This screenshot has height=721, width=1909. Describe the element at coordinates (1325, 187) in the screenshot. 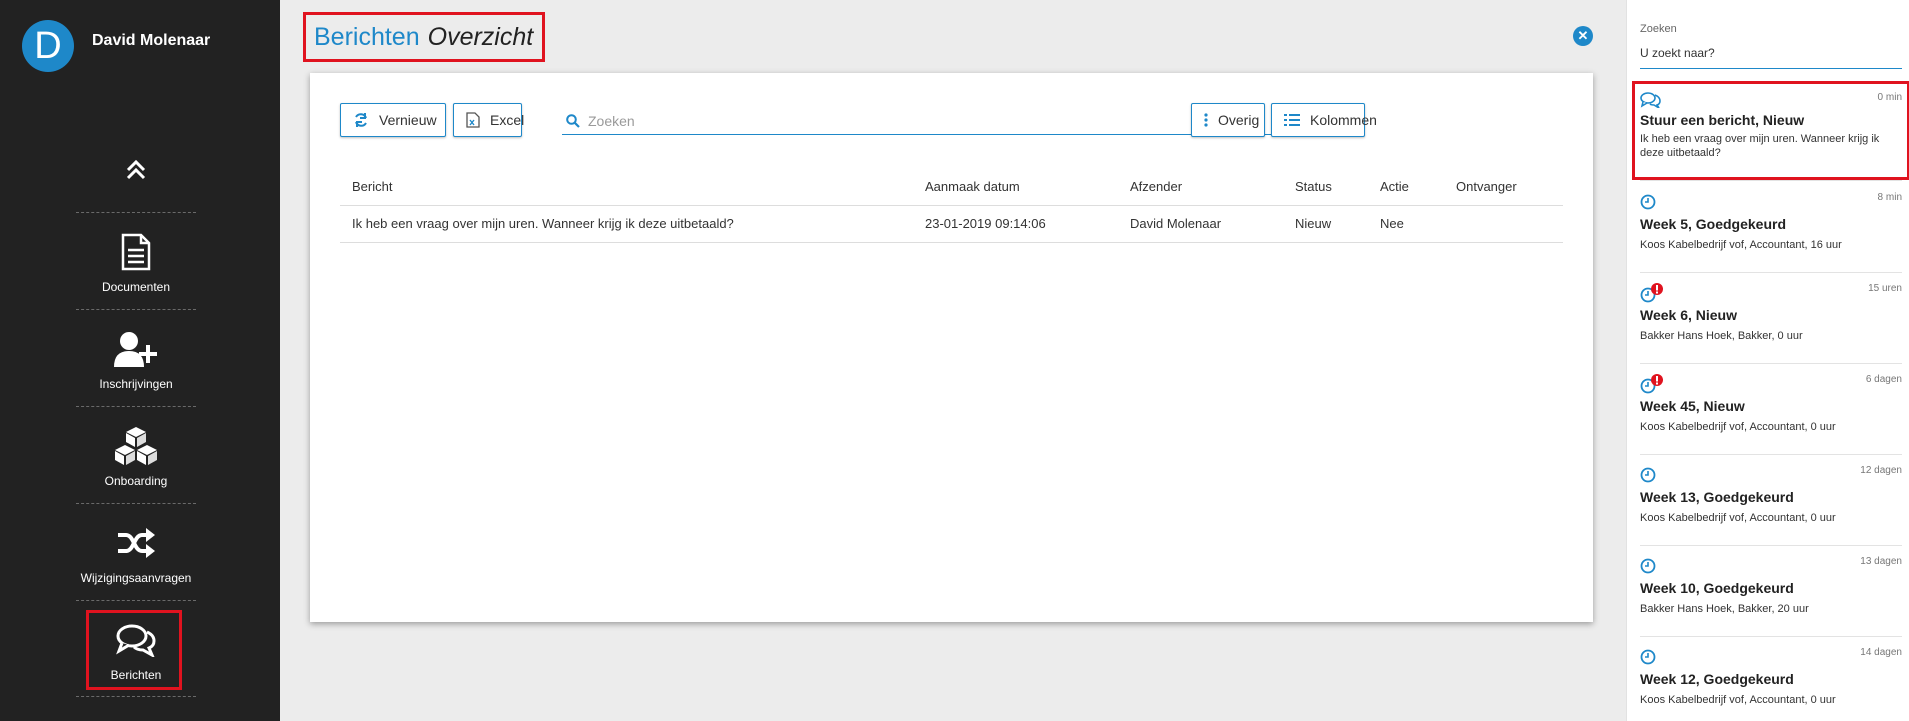

I see `column-header: Status` at that location.